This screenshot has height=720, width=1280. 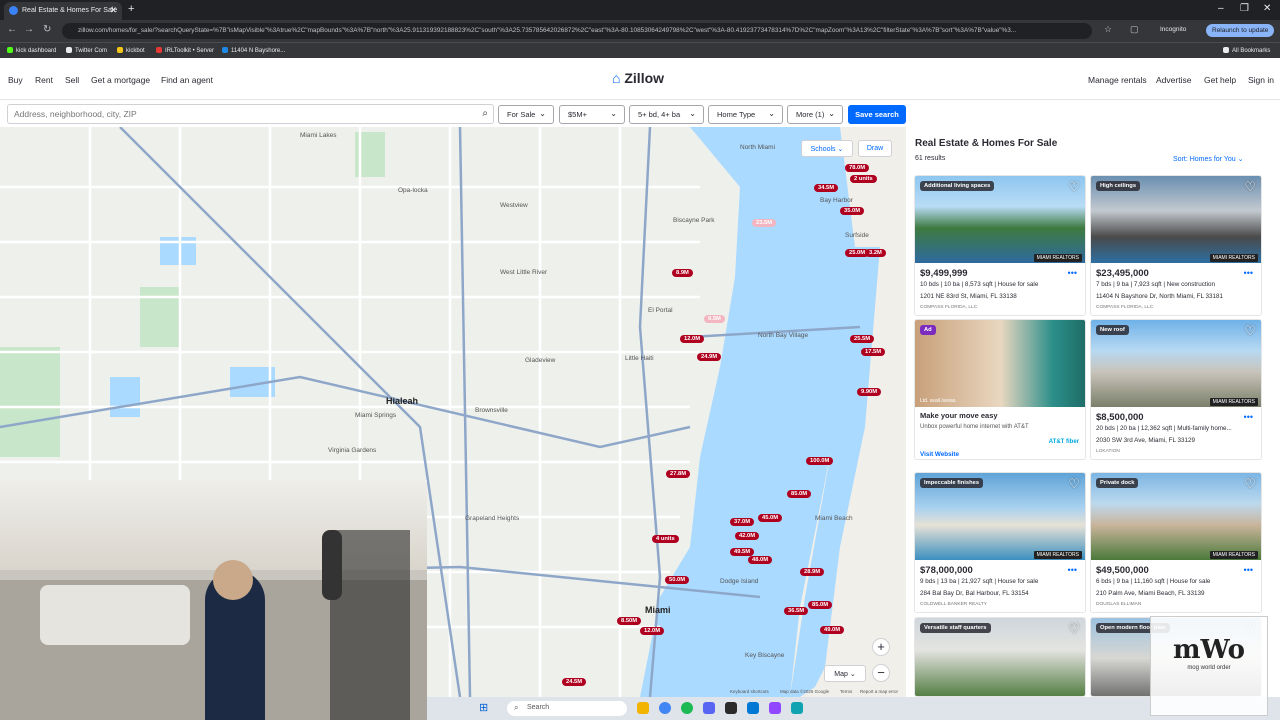 I want to click on ad-photo, so click(x=1000, y=363).